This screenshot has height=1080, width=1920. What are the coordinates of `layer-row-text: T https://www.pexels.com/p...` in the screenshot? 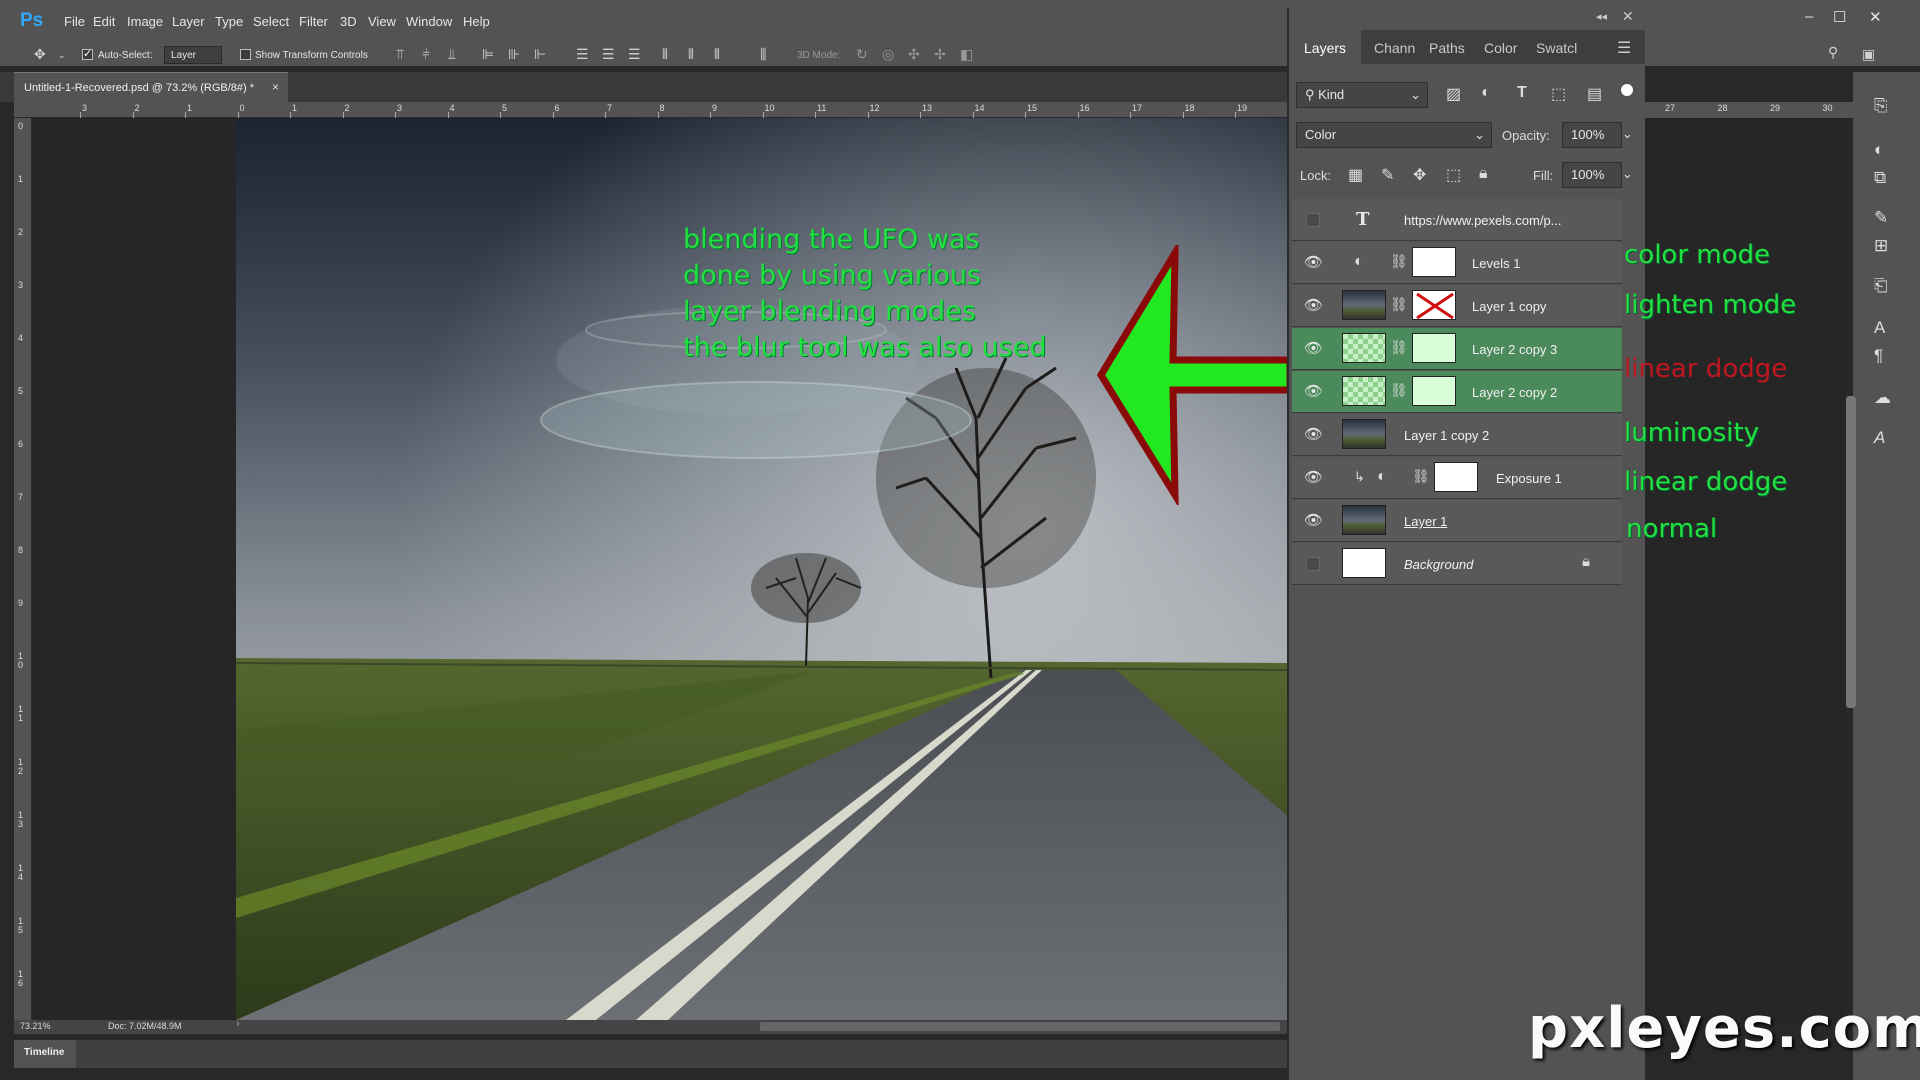 It's located at (1457, 220).